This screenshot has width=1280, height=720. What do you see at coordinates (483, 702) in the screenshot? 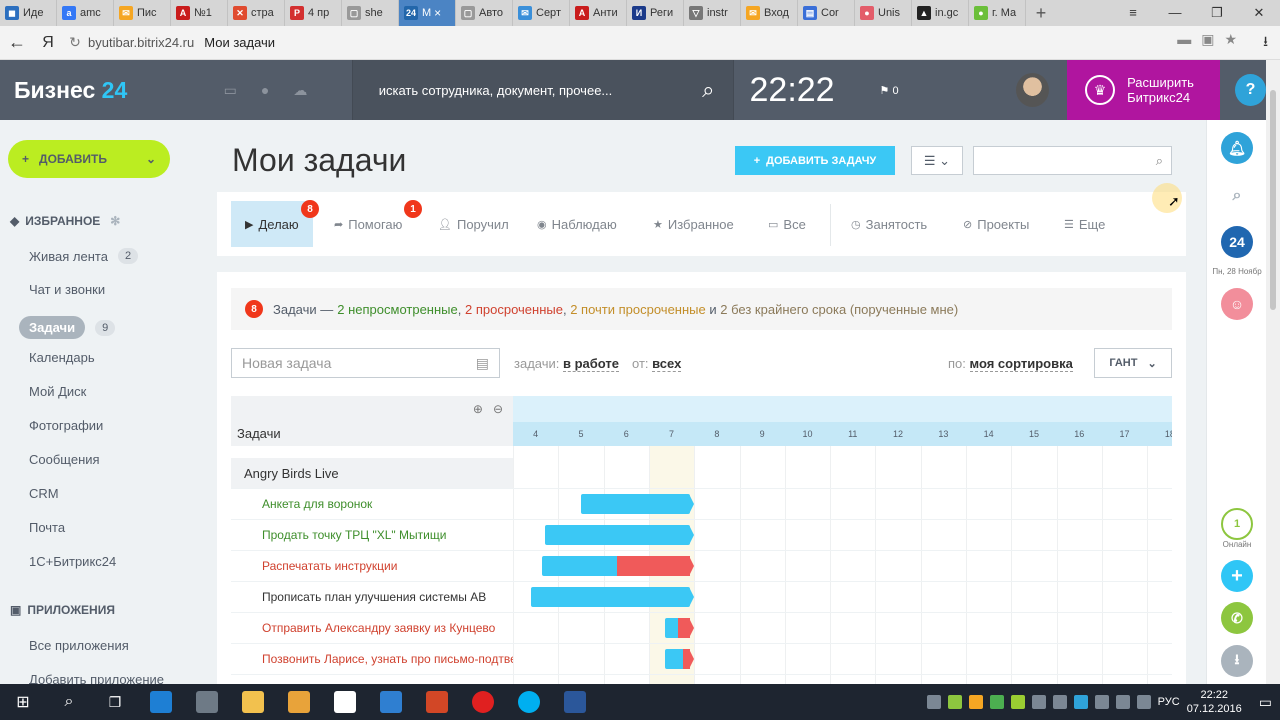
I see `yandex-browser-icon` at bounding box center [483, 702].